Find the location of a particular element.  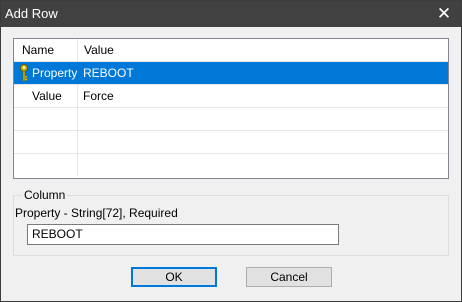

value-cell: REBOOT is located at coordinates (263, 73).